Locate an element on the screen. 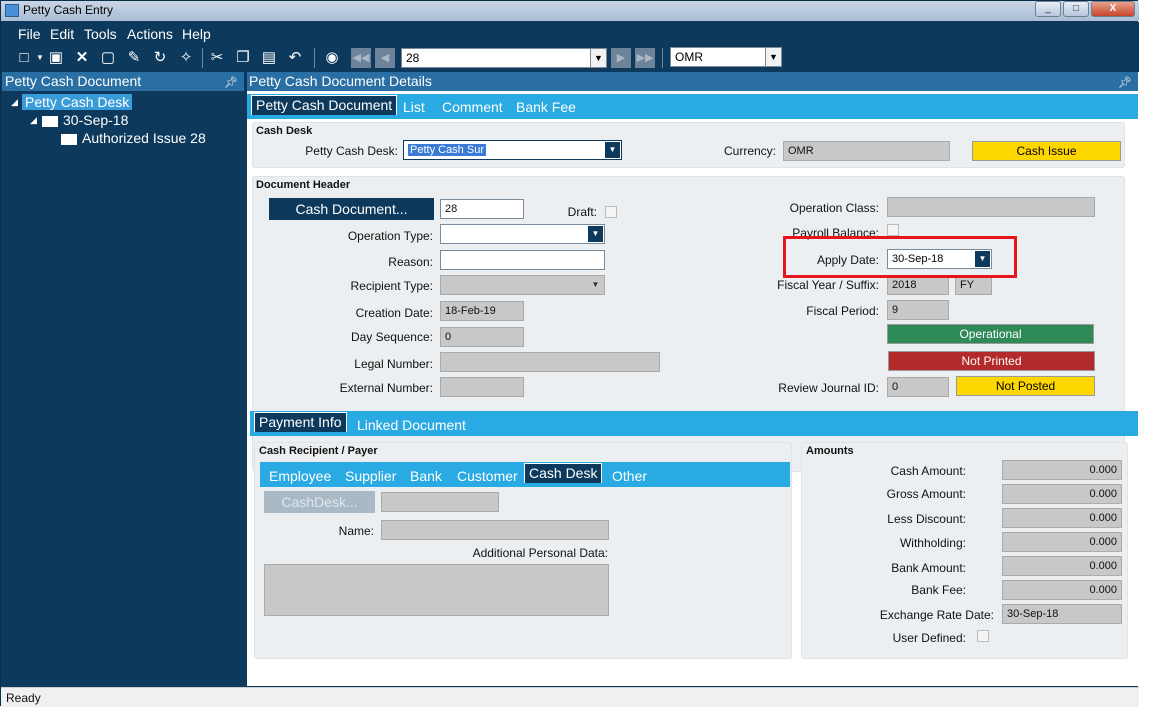  less-discount-field: 0.000 is located at coordinates (1062, 518).